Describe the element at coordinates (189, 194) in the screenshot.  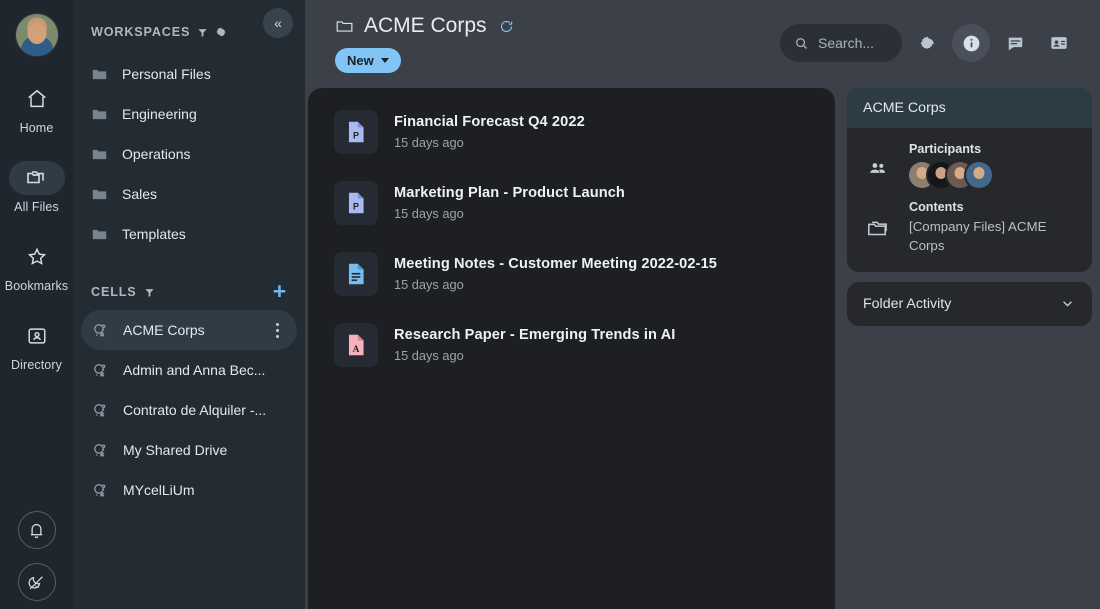
I see `sidebar-item-sales: Sales` at that location.